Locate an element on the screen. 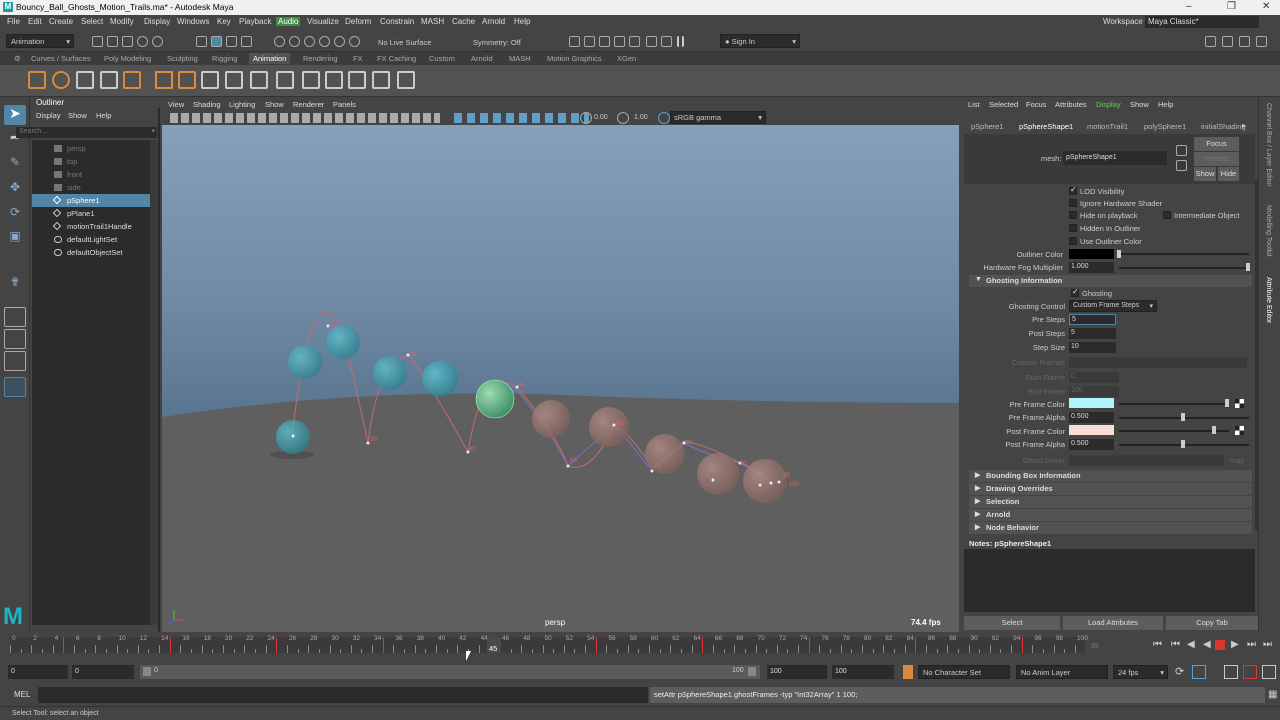  lod-visibility-checkbox is located at coordinates (1073, 191).